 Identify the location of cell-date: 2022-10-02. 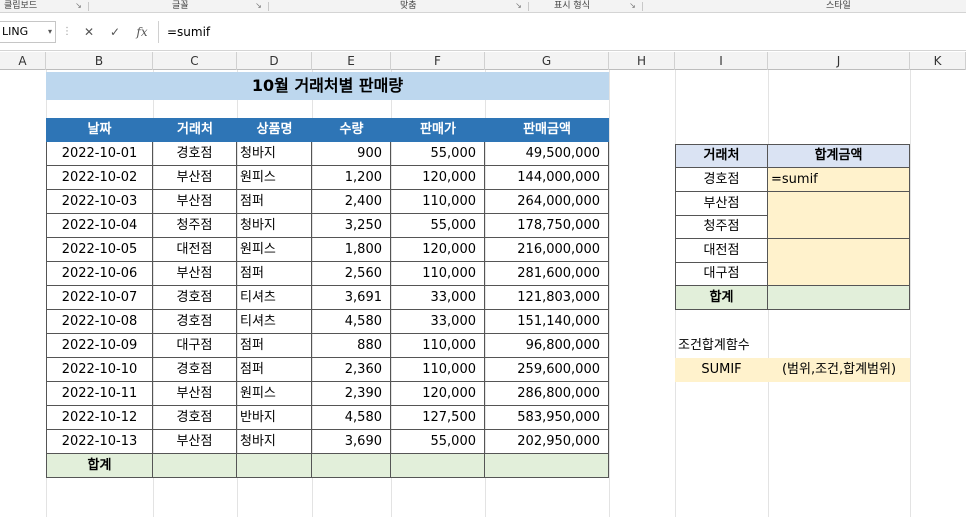
(99, 178).